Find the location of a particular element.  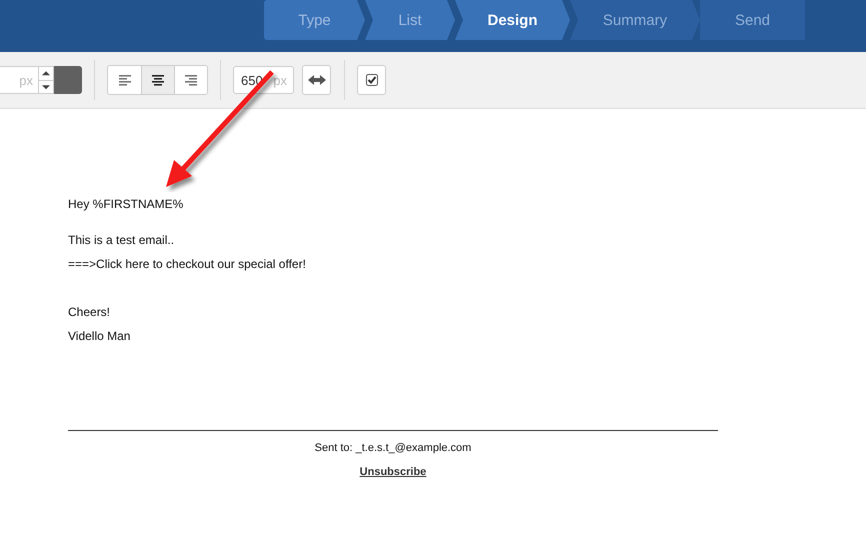

step-tab: List is located at coordinates (410, 20).